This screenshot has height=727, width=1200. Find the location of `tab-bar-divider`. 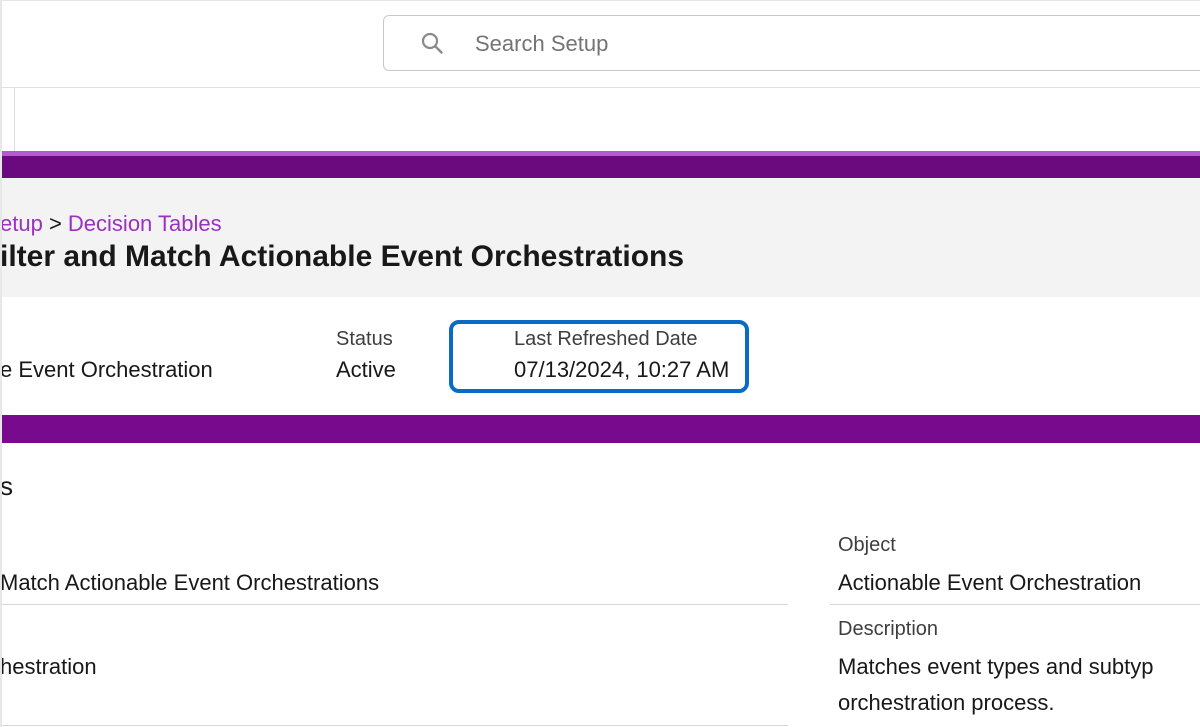

tab-bar-divider is located at coordinates (14, 119).